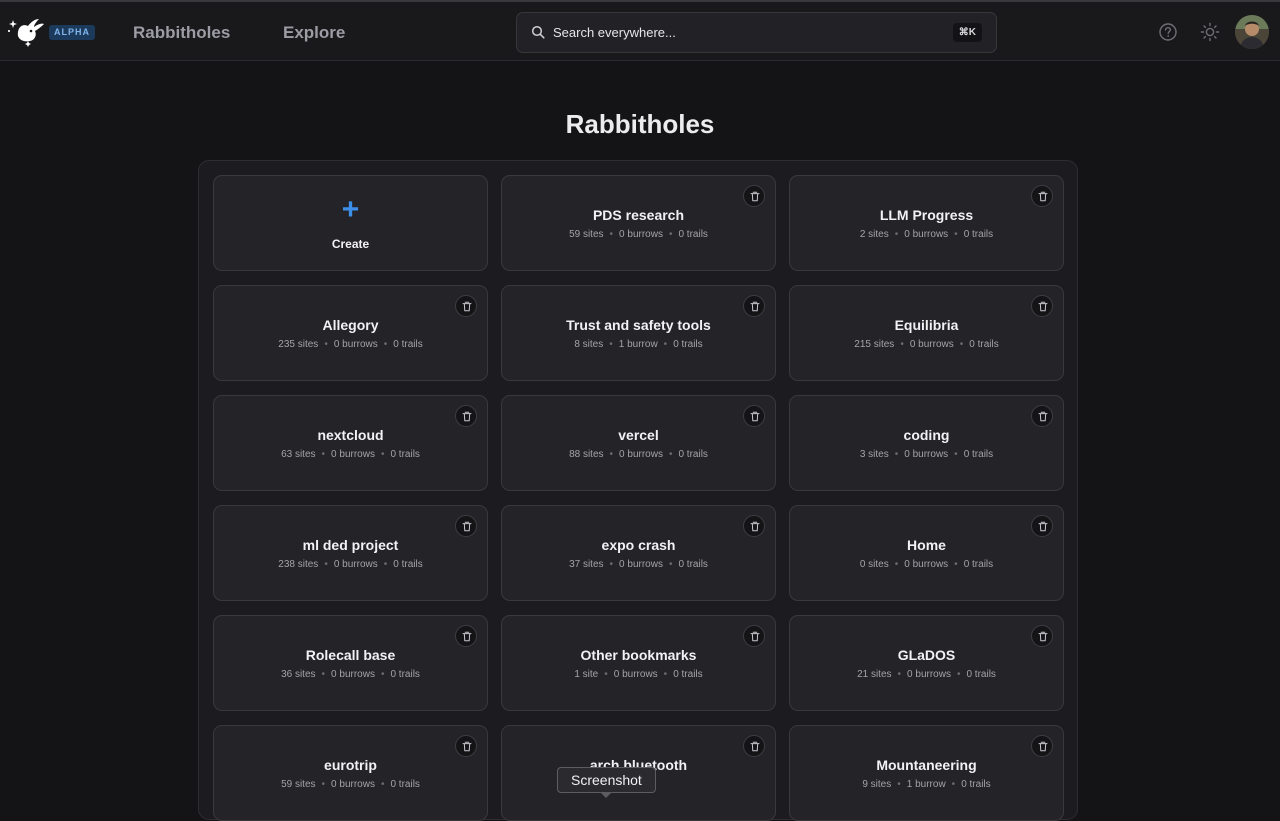 The image size is (1280, 821). I want to click on rabbithole-card: GLaDOS 21 sites • 0 burrows • 0 trails, so click(926, 663).